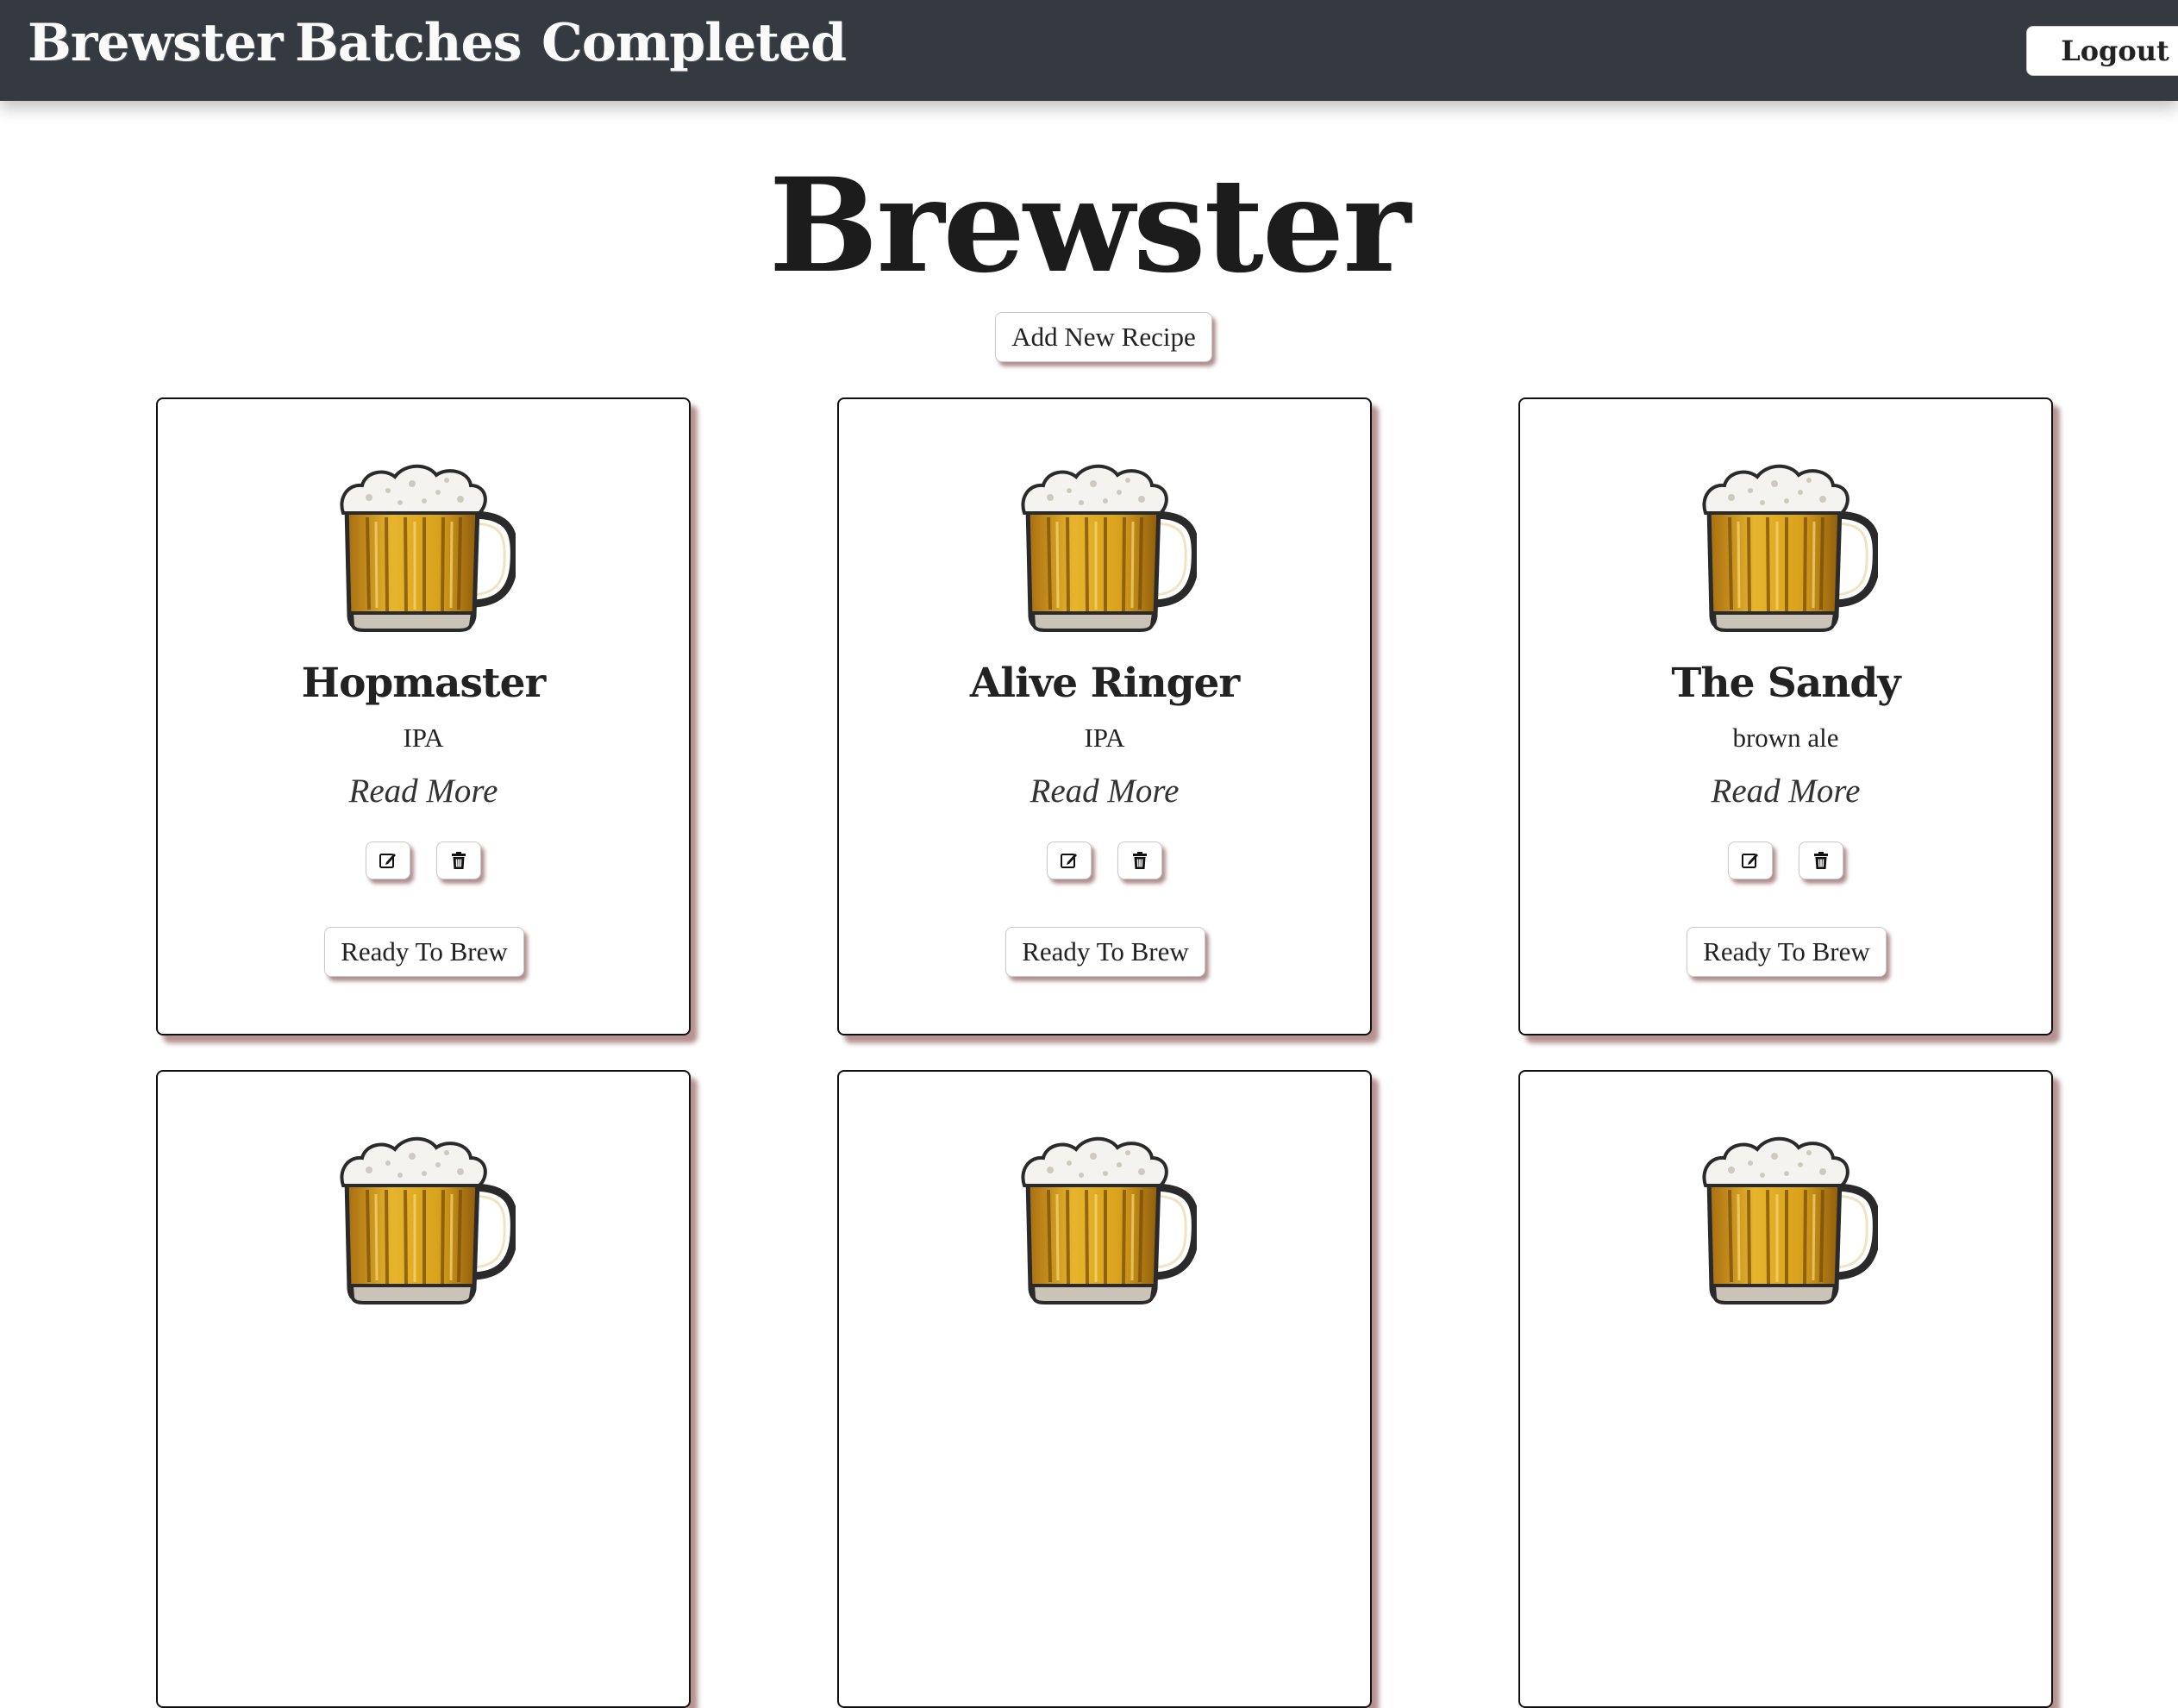  I want to click on recipe-card: Alive Ringer IPA Read More Ready To Brew, so click(1104, 716).